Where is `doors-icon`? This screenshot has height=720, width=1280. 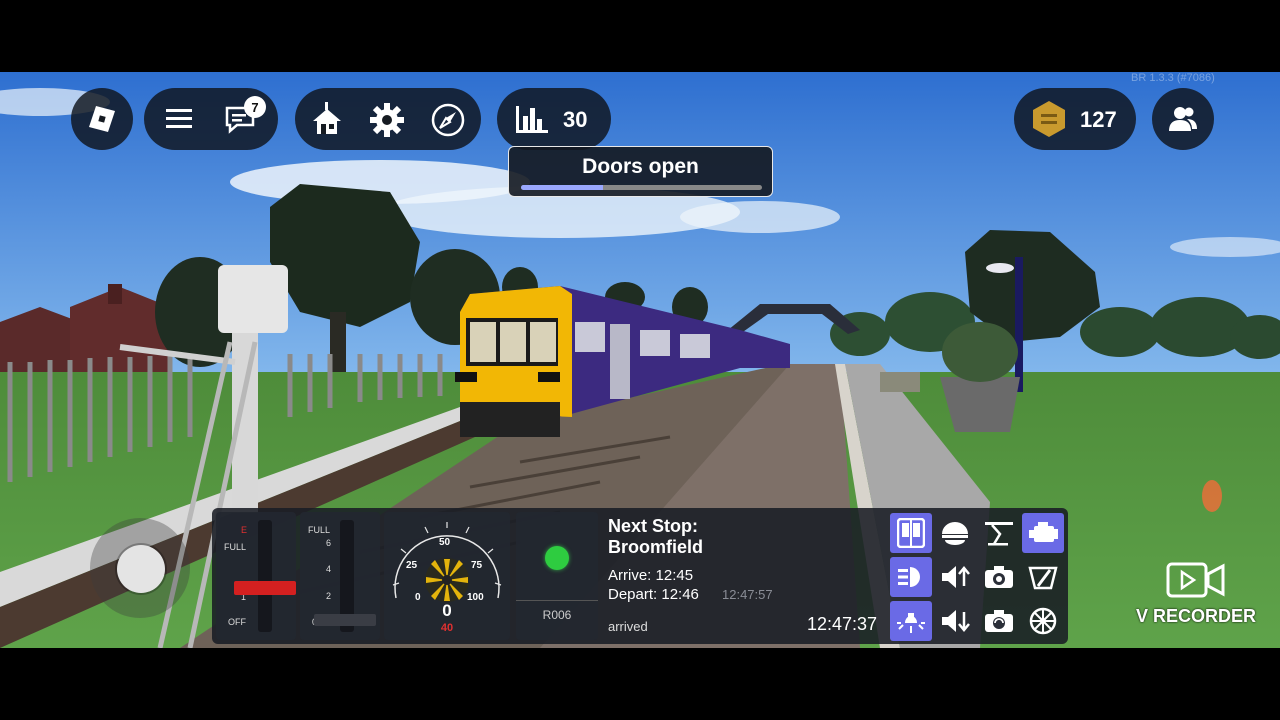 doors-icon is located at coordinates (911, 533).